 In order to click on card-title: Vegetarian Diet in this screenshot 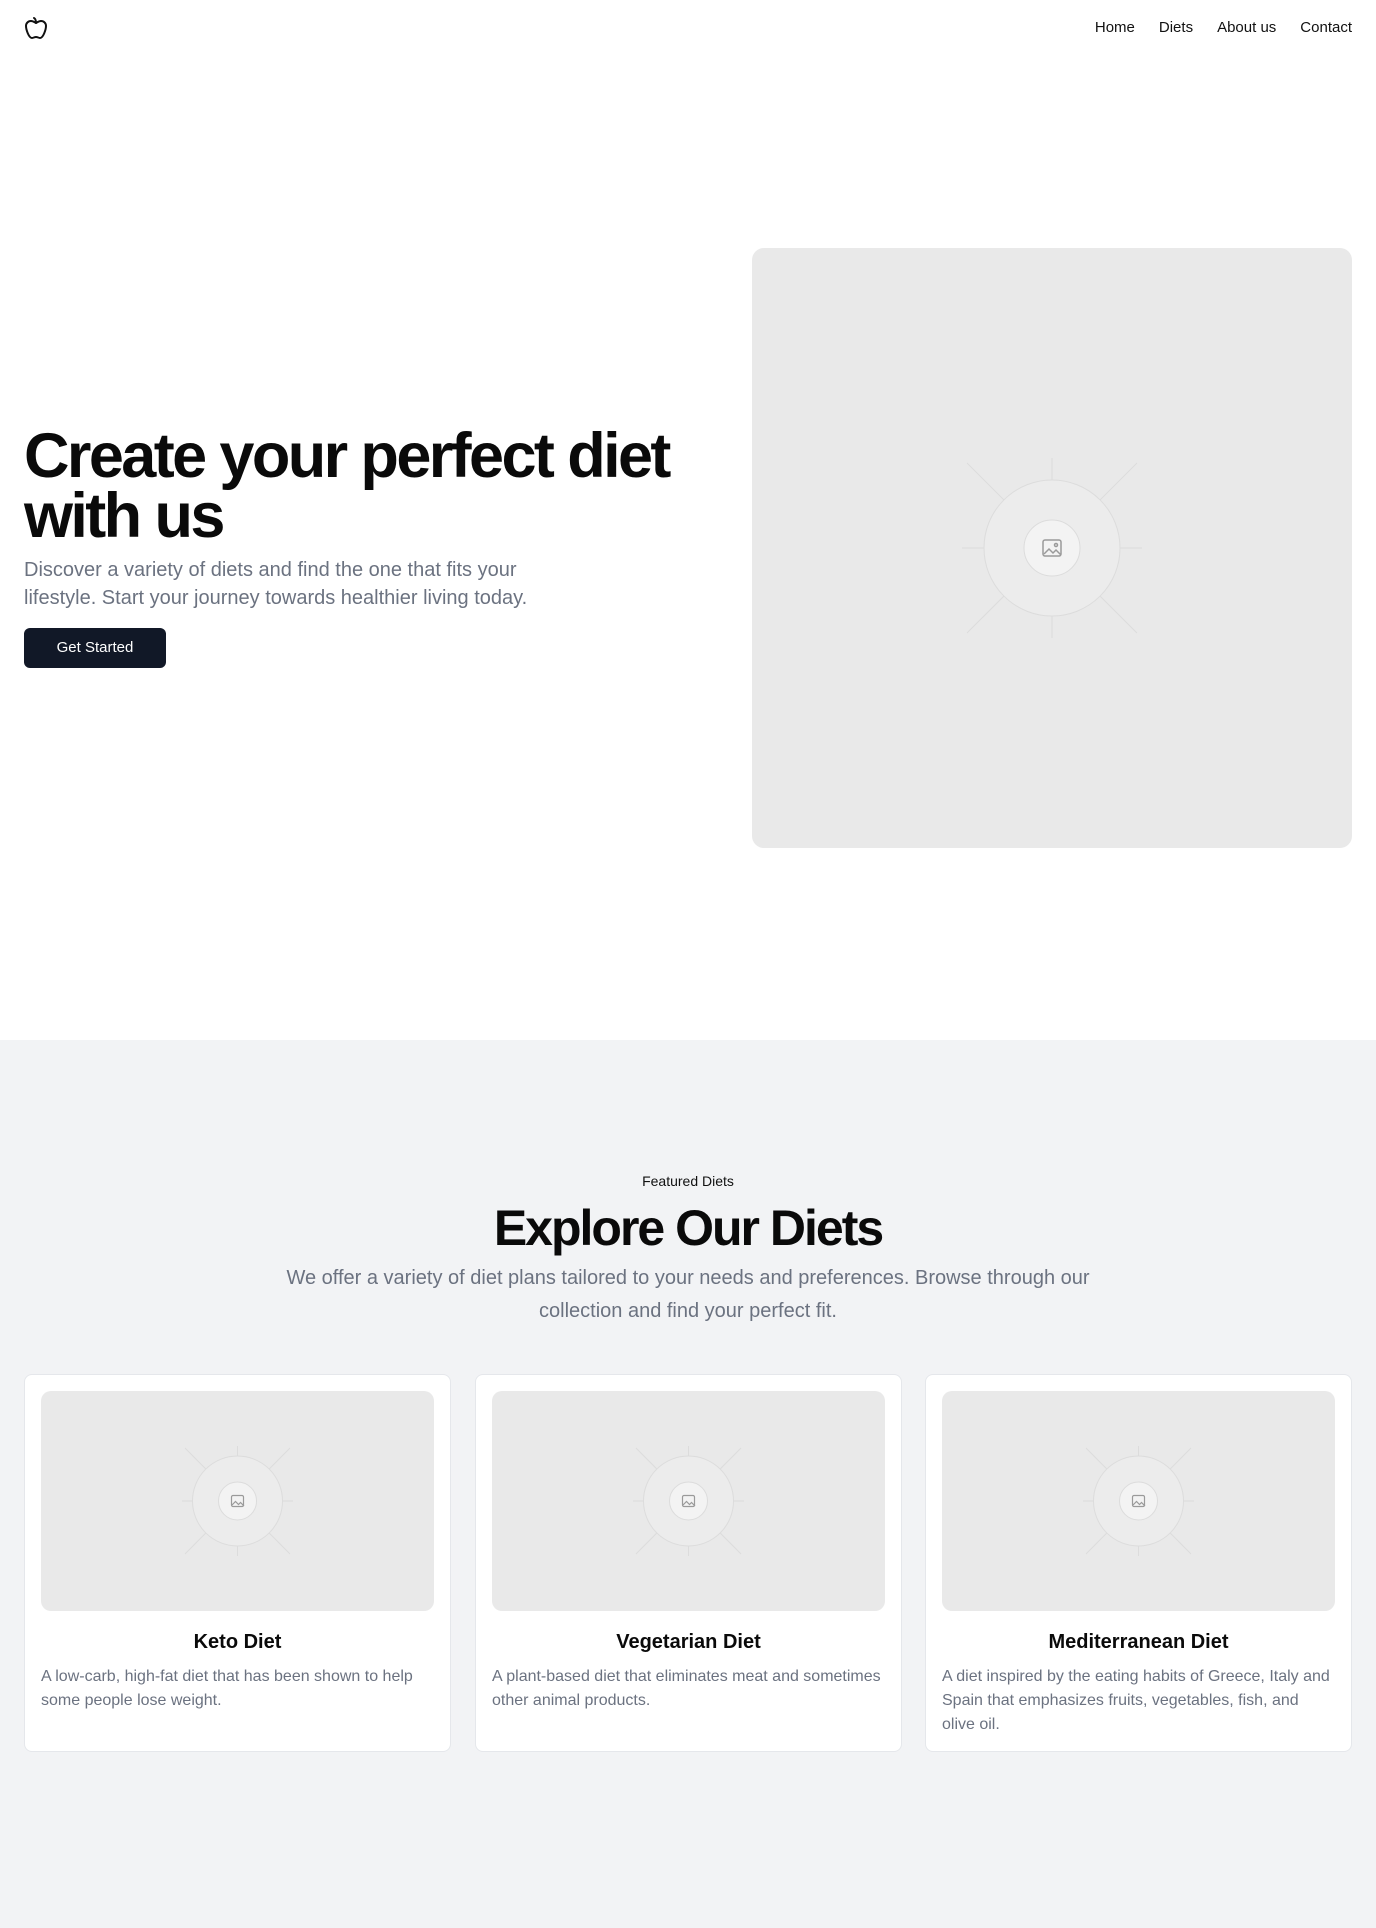, I will do `click(688, 1642)`.